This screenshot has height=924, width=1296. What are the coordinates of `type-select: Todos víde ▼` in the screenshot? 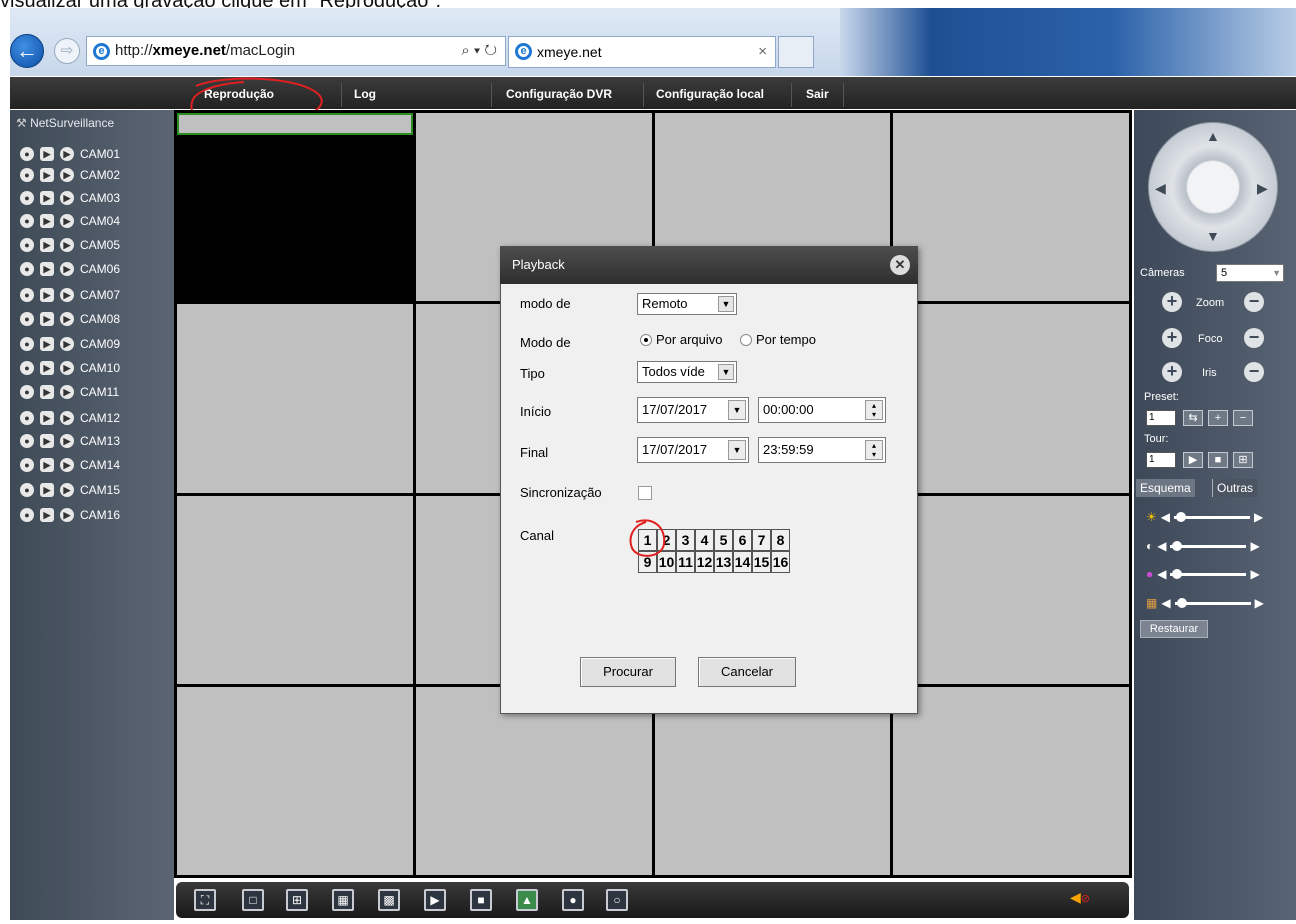 It's located at (687, 372).